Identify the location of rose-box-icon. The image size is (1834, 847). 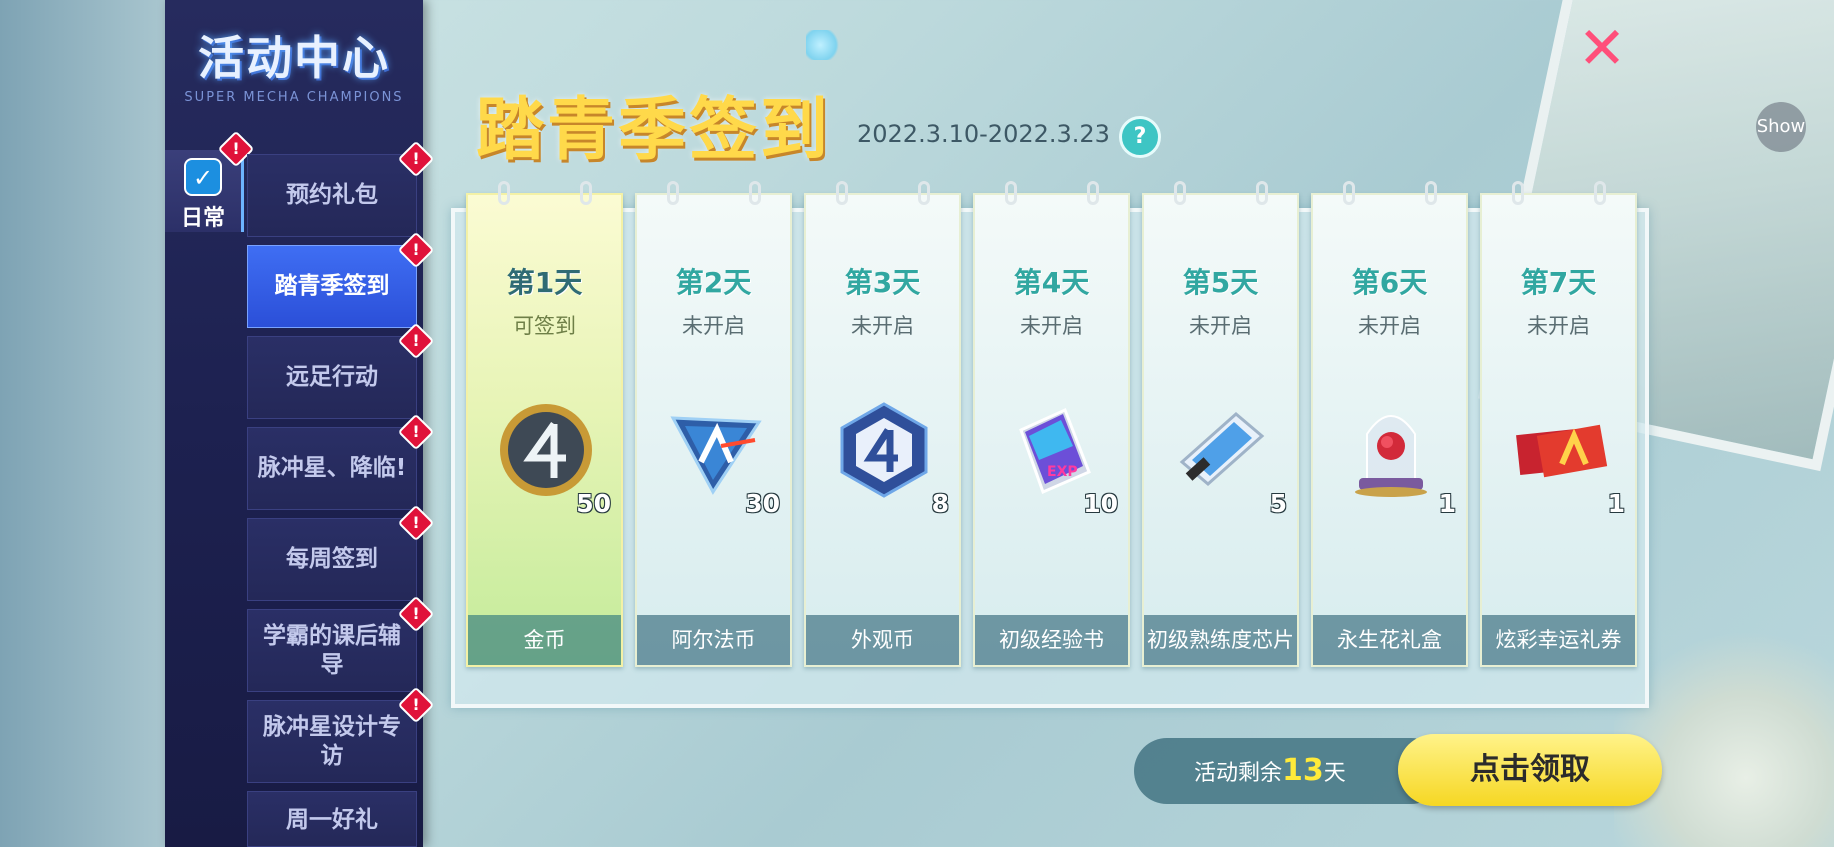
(1391, 456).